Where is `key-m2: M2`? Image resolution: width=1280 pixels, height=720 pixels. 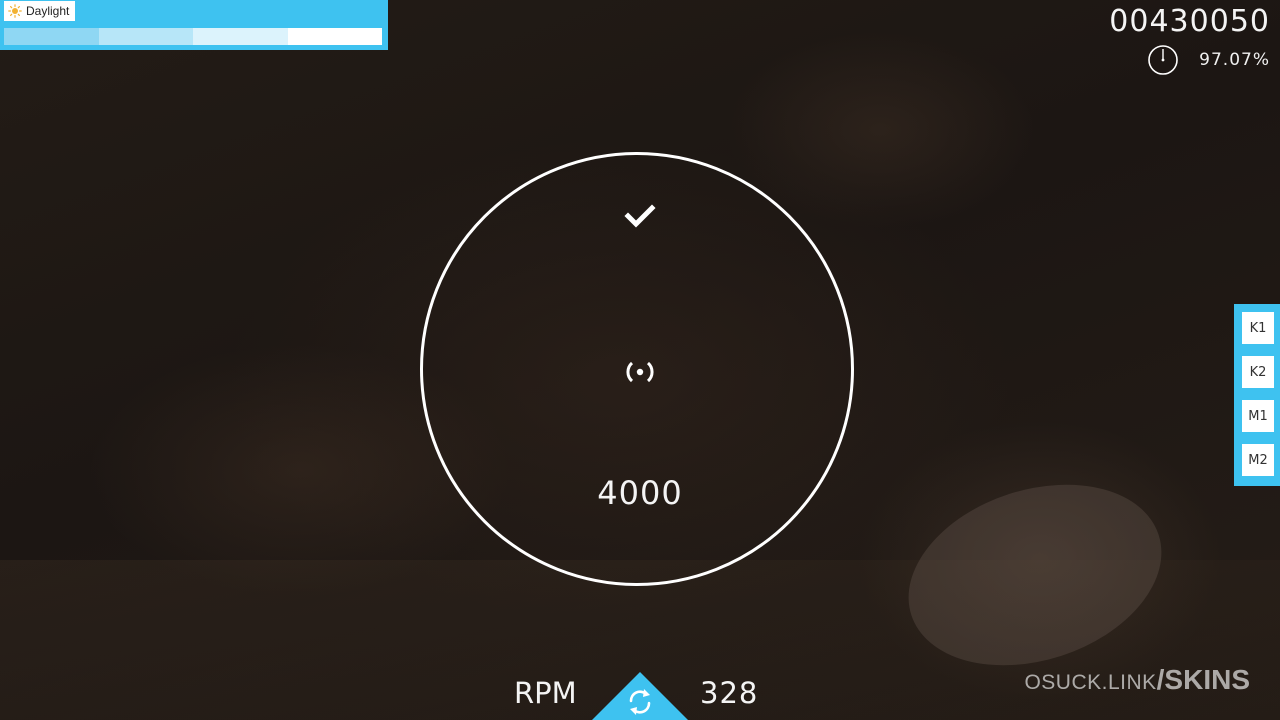
key-m2: M2 is located at coordinates (1258, 460).